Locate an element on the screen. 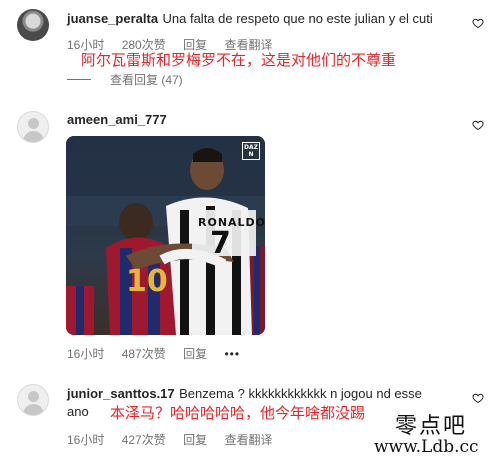  jersey-name: RONALDO is located at coordinates (231, 222).